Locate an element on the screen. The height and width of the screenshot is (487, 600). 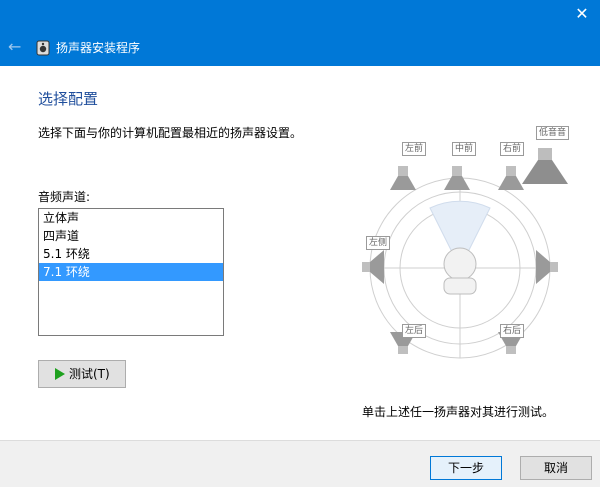
test-button: 测试(T) is located at coordinates (82, 374).